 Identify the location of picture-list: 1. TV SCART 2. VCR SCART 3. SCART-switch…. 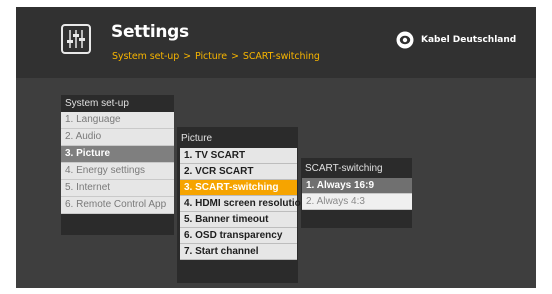
(243, 204).